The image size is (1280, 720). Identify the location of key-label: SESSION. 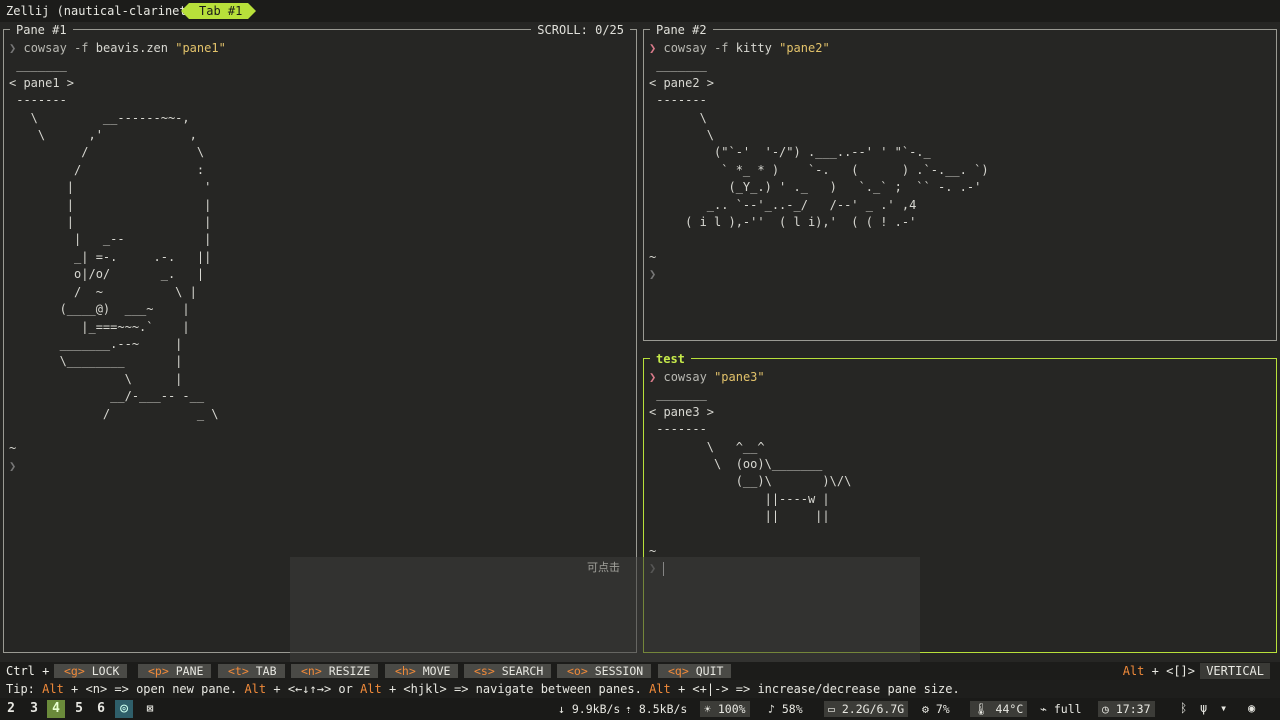
(619, 671).